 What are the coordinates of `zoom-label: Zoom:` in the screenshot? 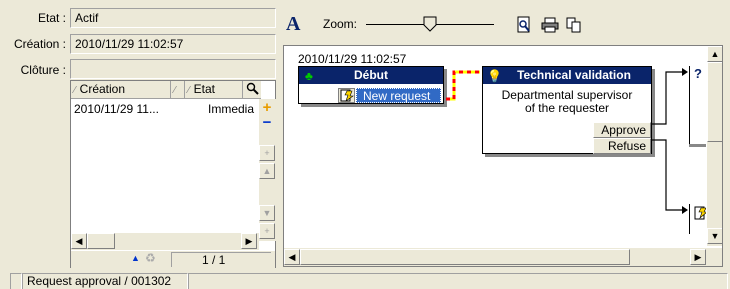 It's located at (340, 24).